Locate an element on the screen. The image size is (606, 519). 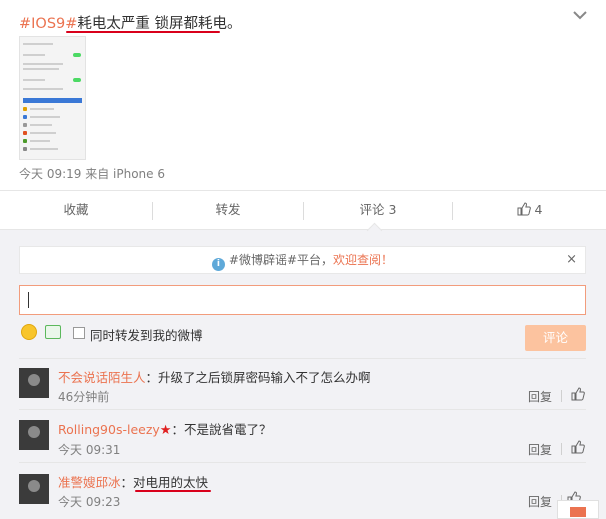
chevron-down-icon is located at coordinates (580, 15).